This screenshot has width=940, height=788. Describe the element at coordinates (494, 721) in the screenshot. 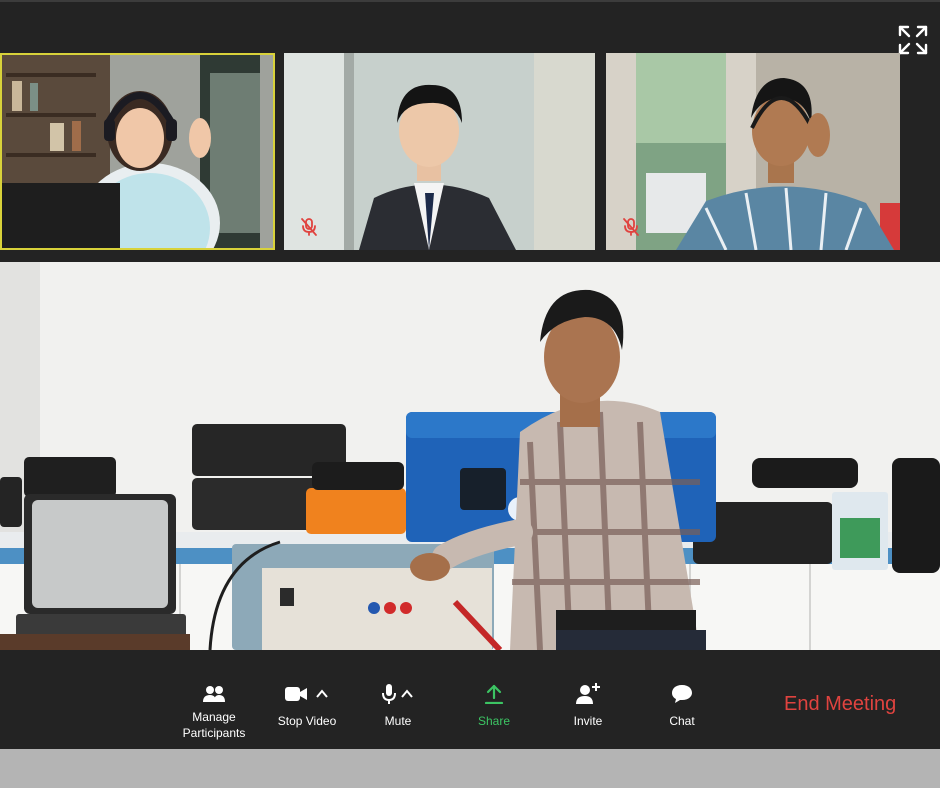

I see `share-label: Share` at that location.